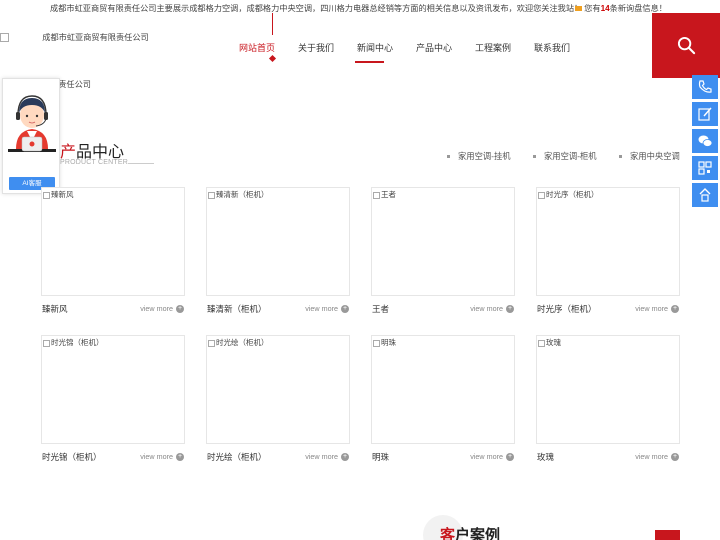 The height and width of the screenshot is (540, 720). I want to click on back-to-top-button, so click(705, 195).